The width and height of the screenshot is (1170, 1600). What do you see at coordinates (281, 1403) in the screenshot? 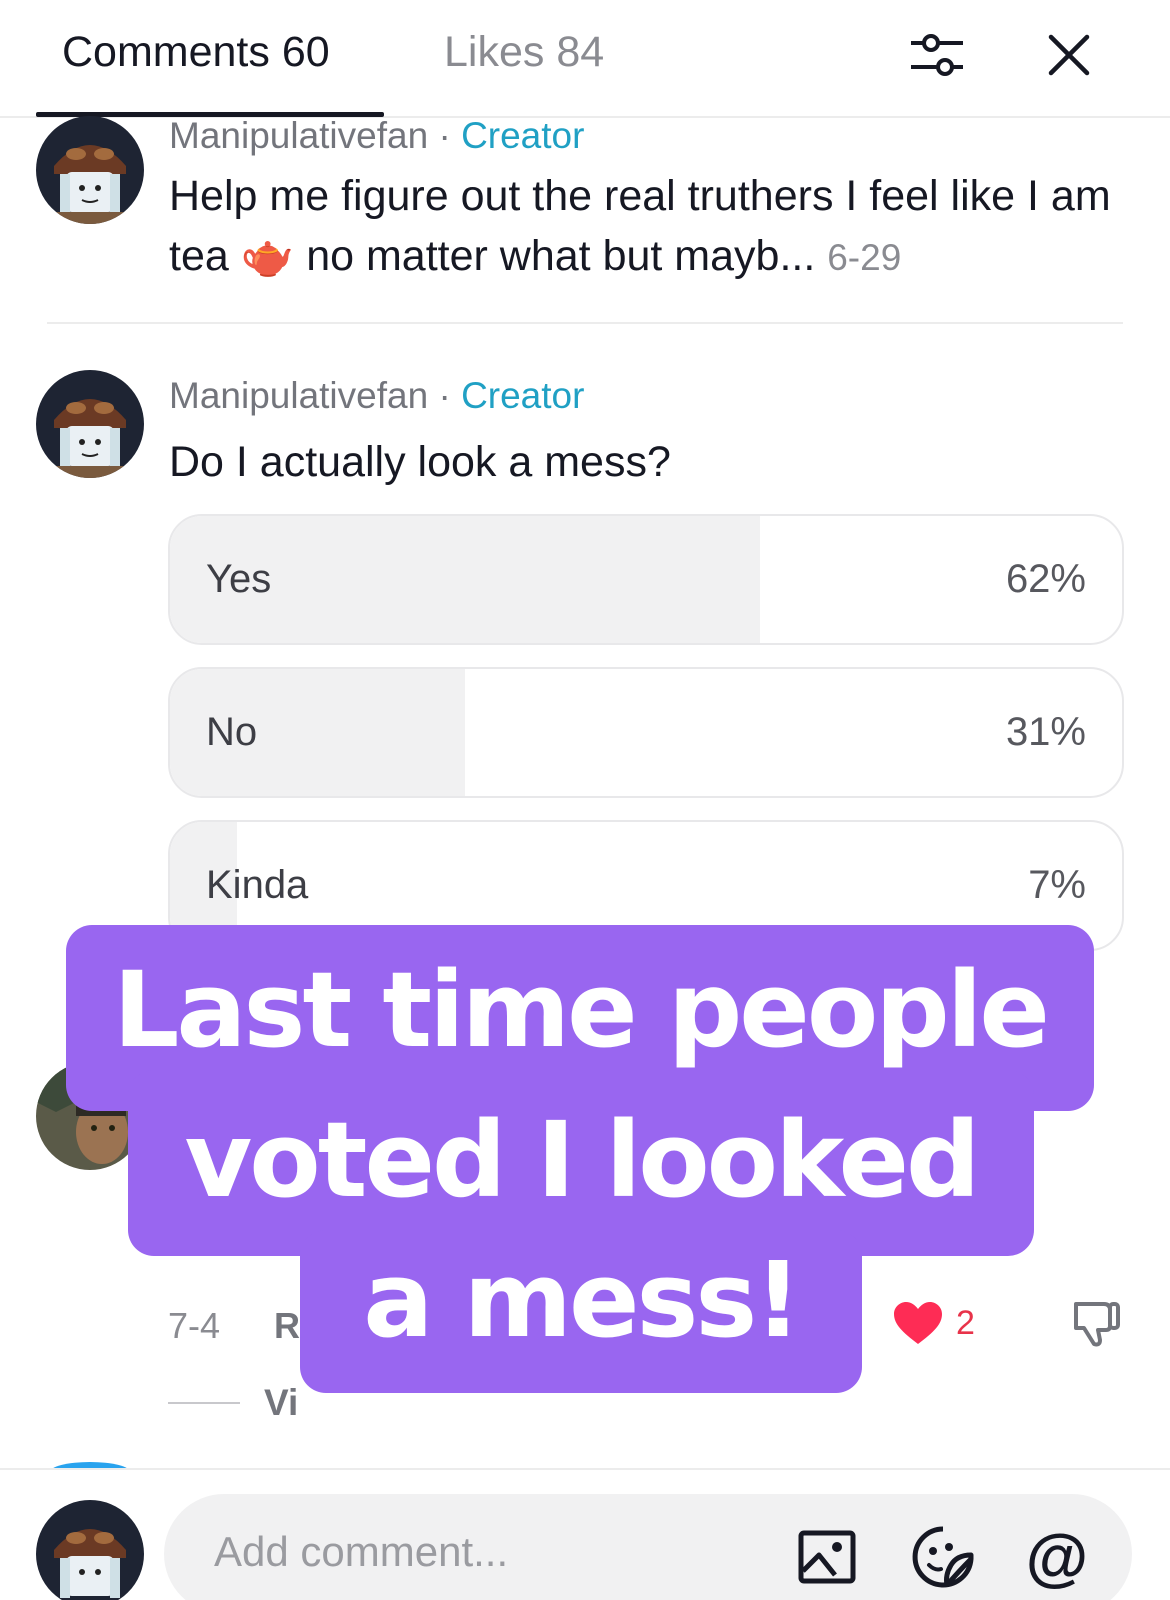
I see `view-replies-button: Vi` at bounding box center [281, 1403].